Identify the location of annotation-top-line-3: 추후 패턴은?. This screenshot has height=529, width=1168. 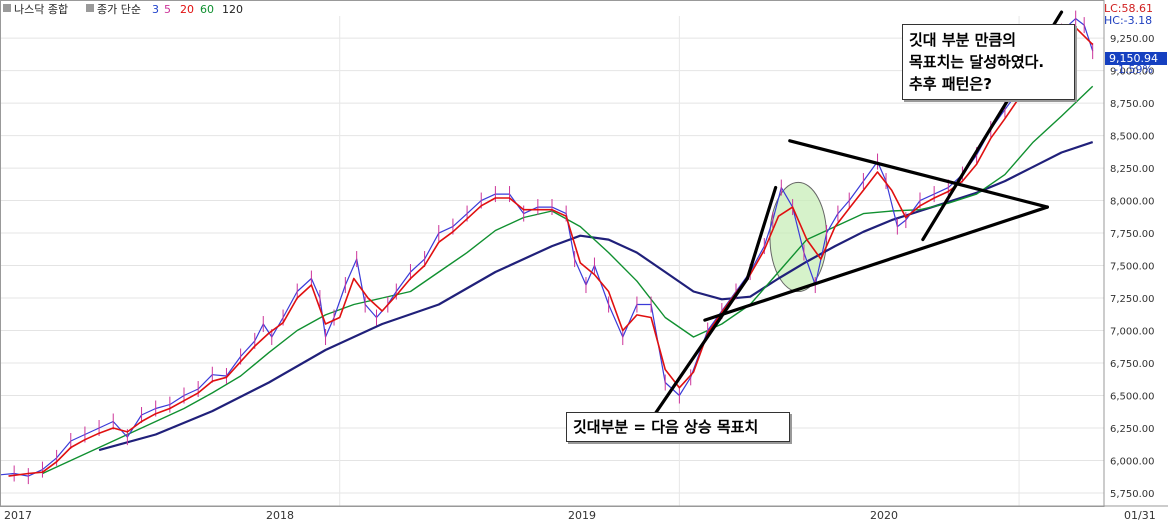
(950, 84).